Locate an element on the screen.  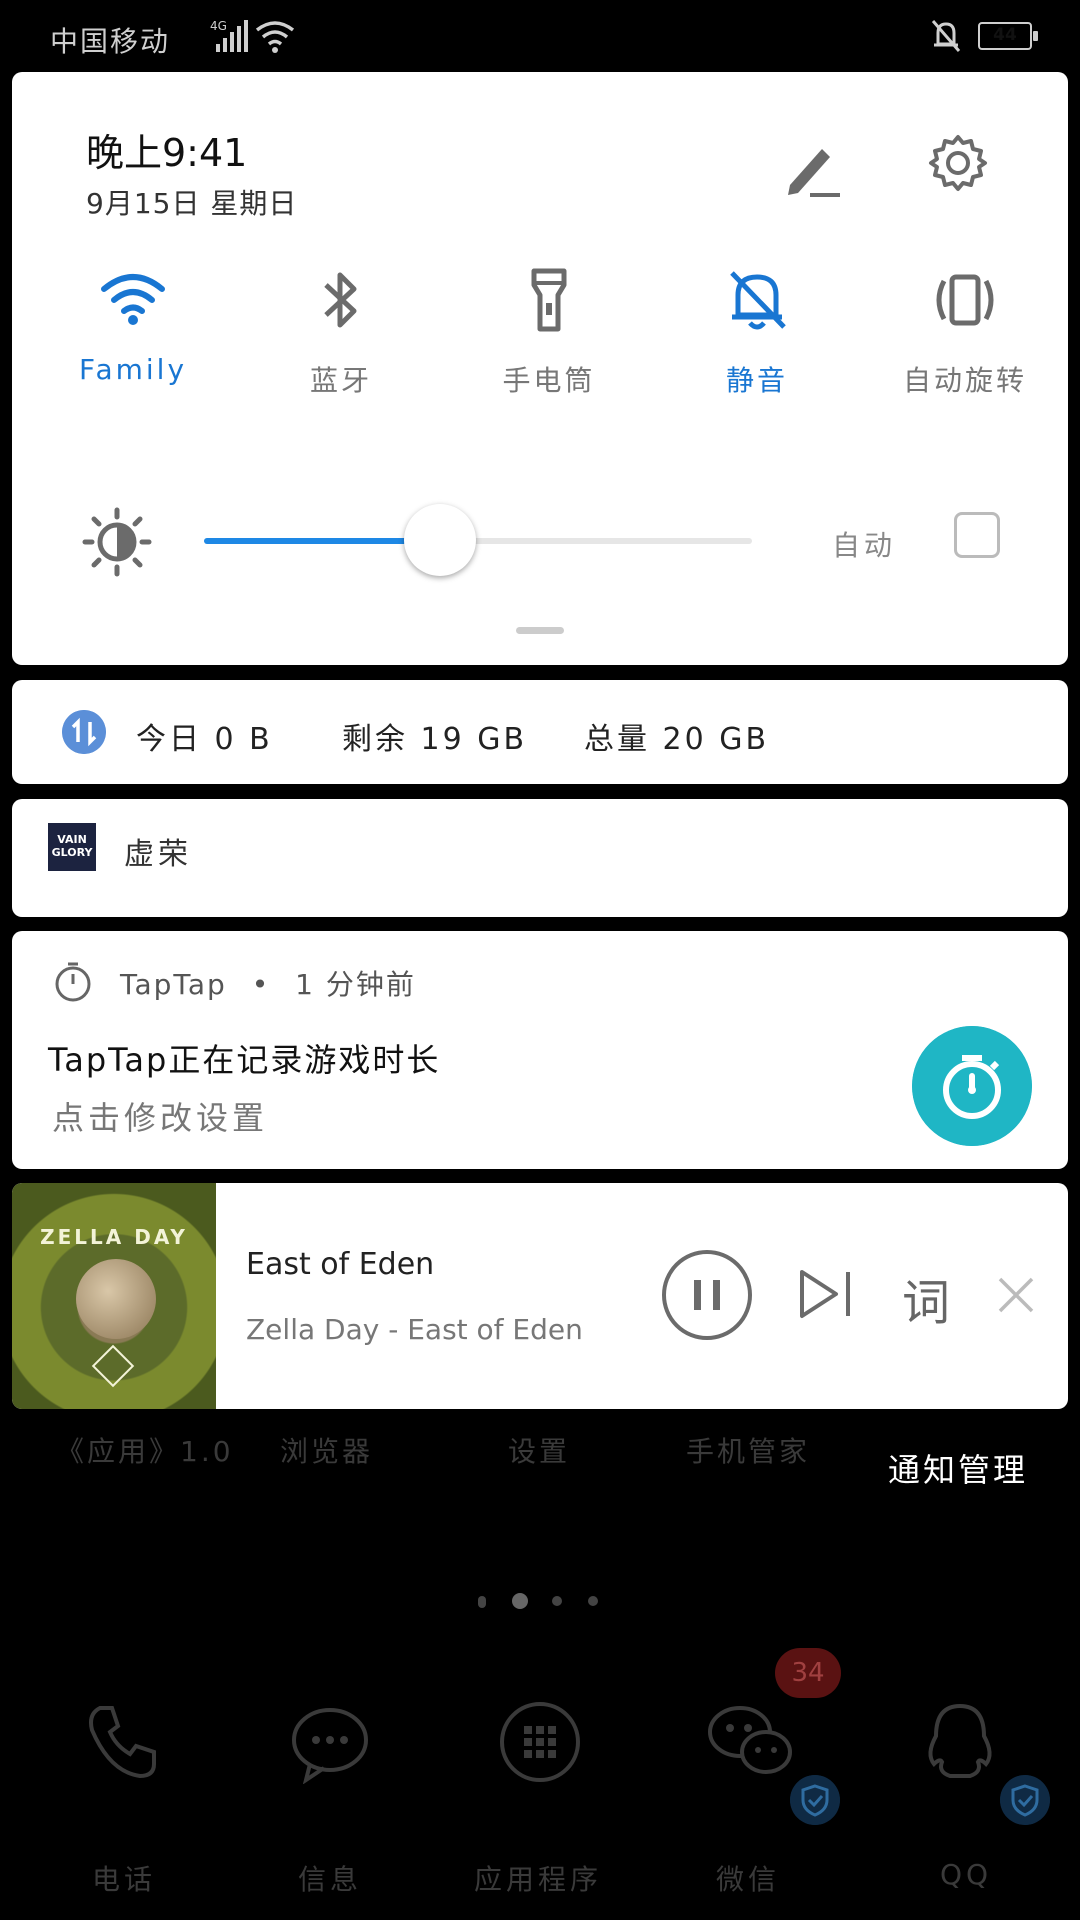
album-art-diamond is located at coordinates (113, 1366).